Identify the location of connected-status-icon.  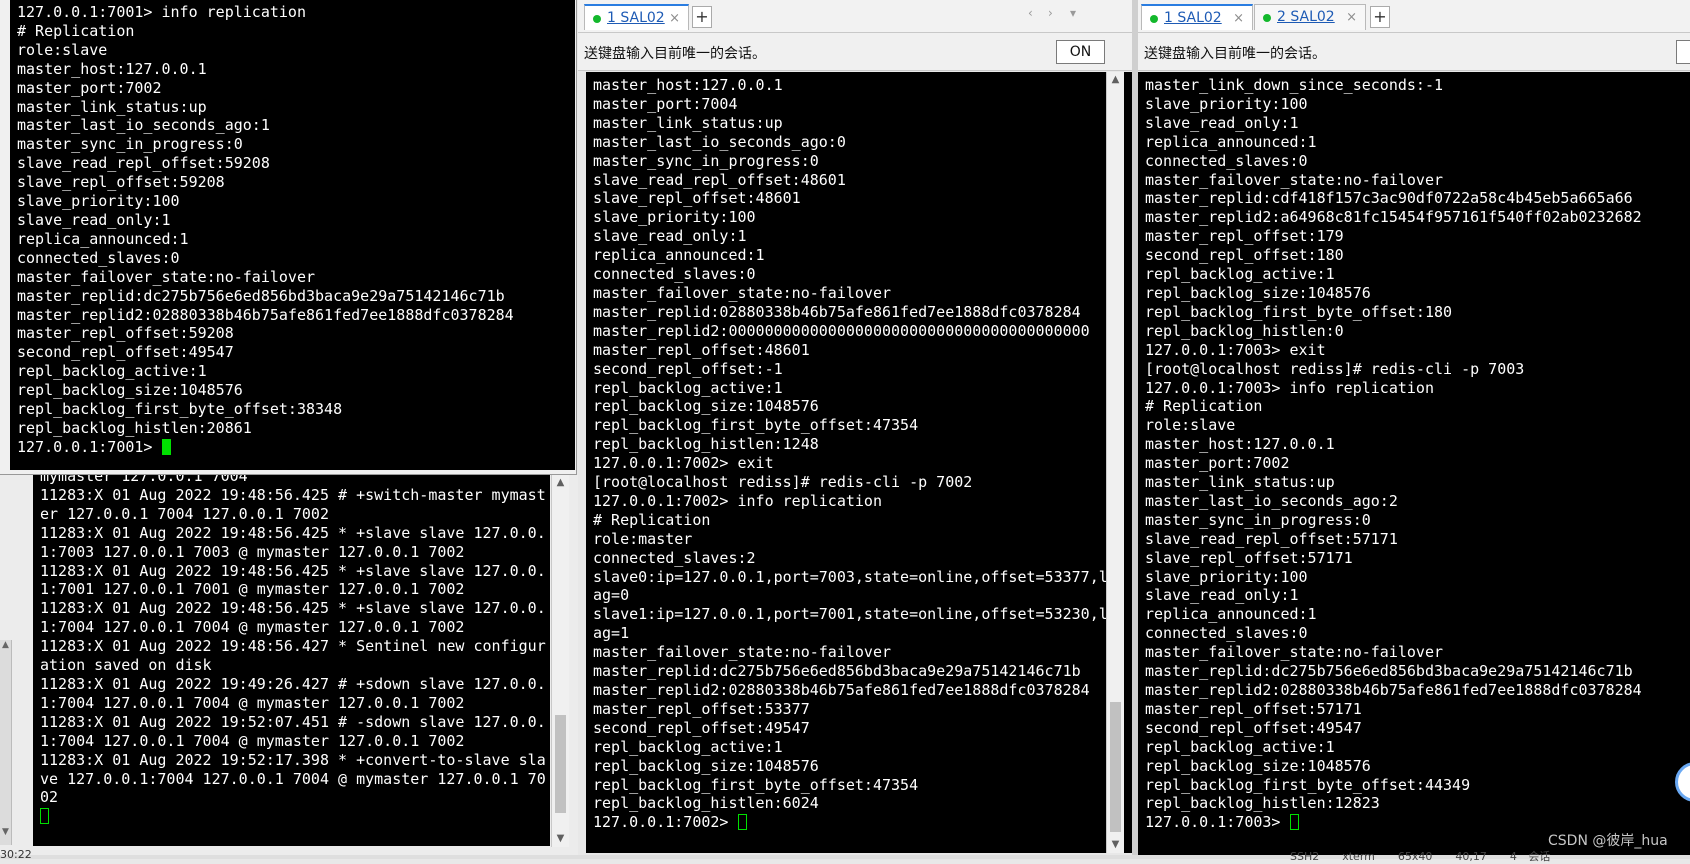
(597, 19).